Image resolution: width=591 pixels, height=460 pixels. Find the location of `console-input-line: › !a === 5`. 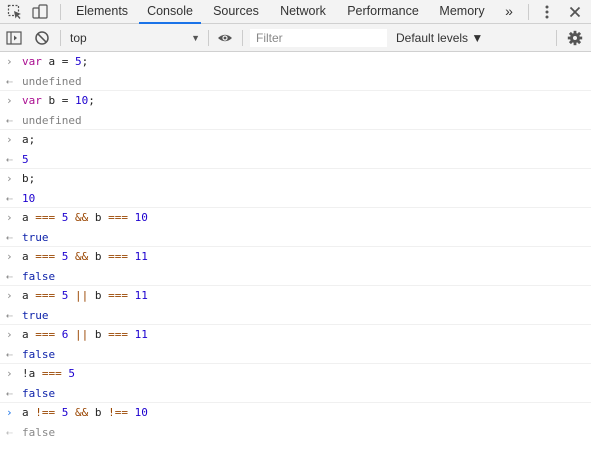

console-input-line: › !a === 5 is located at coordinates (295, 374).